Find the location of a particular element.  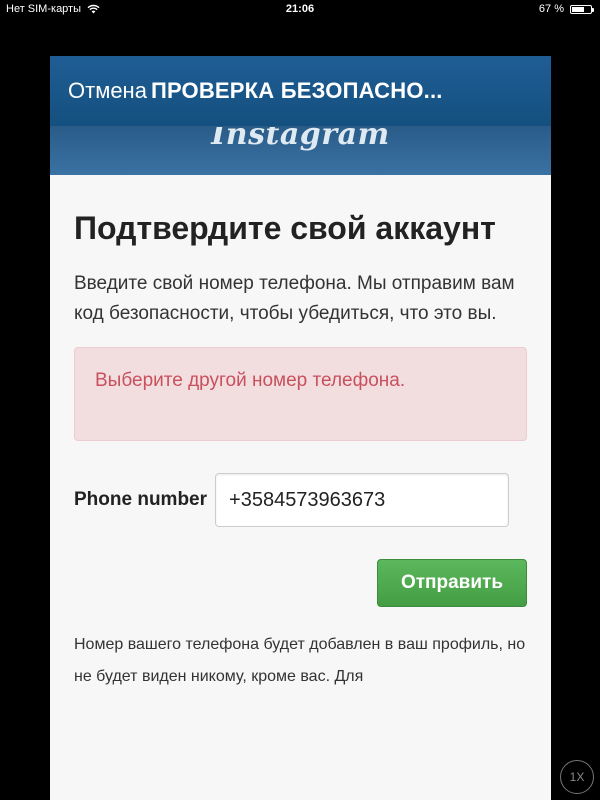

battery-icon is located at coordinates (582, 9).